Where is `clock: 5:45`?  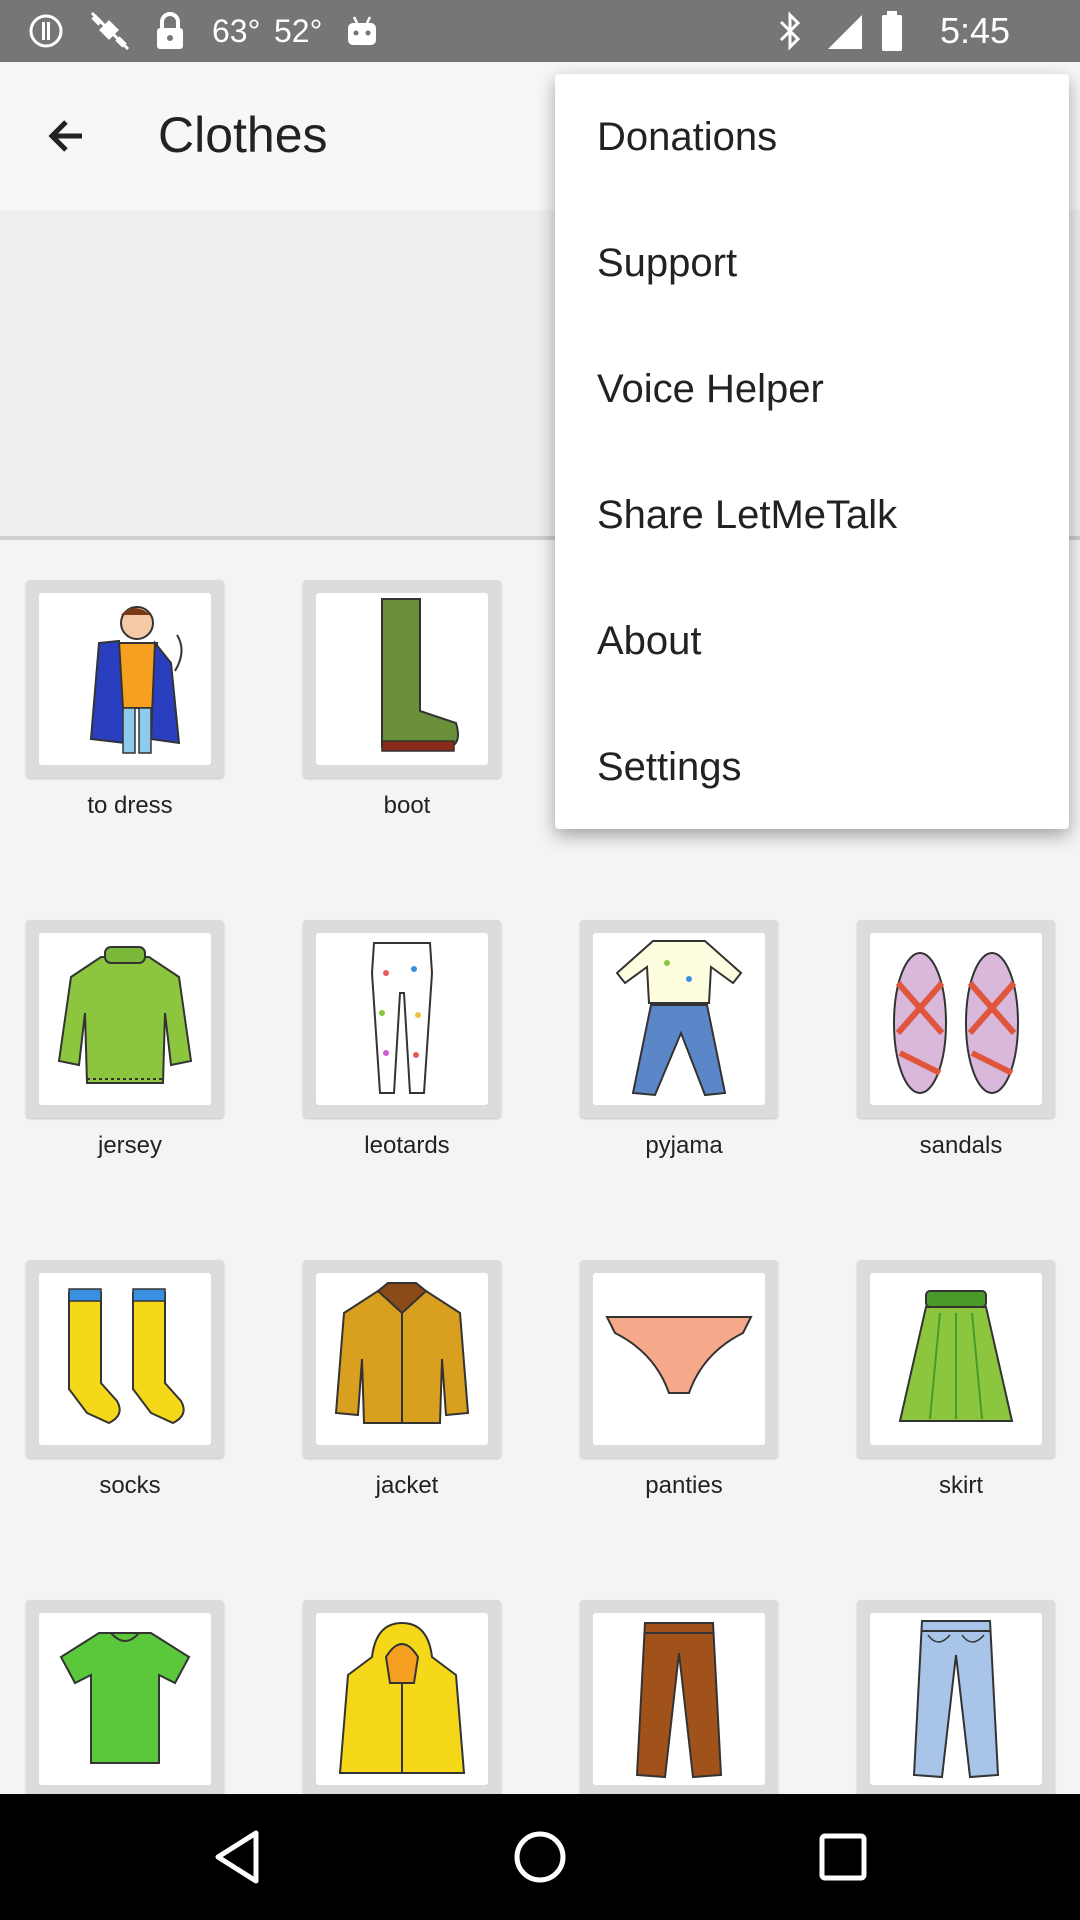 clock: 5:45 is located at coordinates (975, 30).